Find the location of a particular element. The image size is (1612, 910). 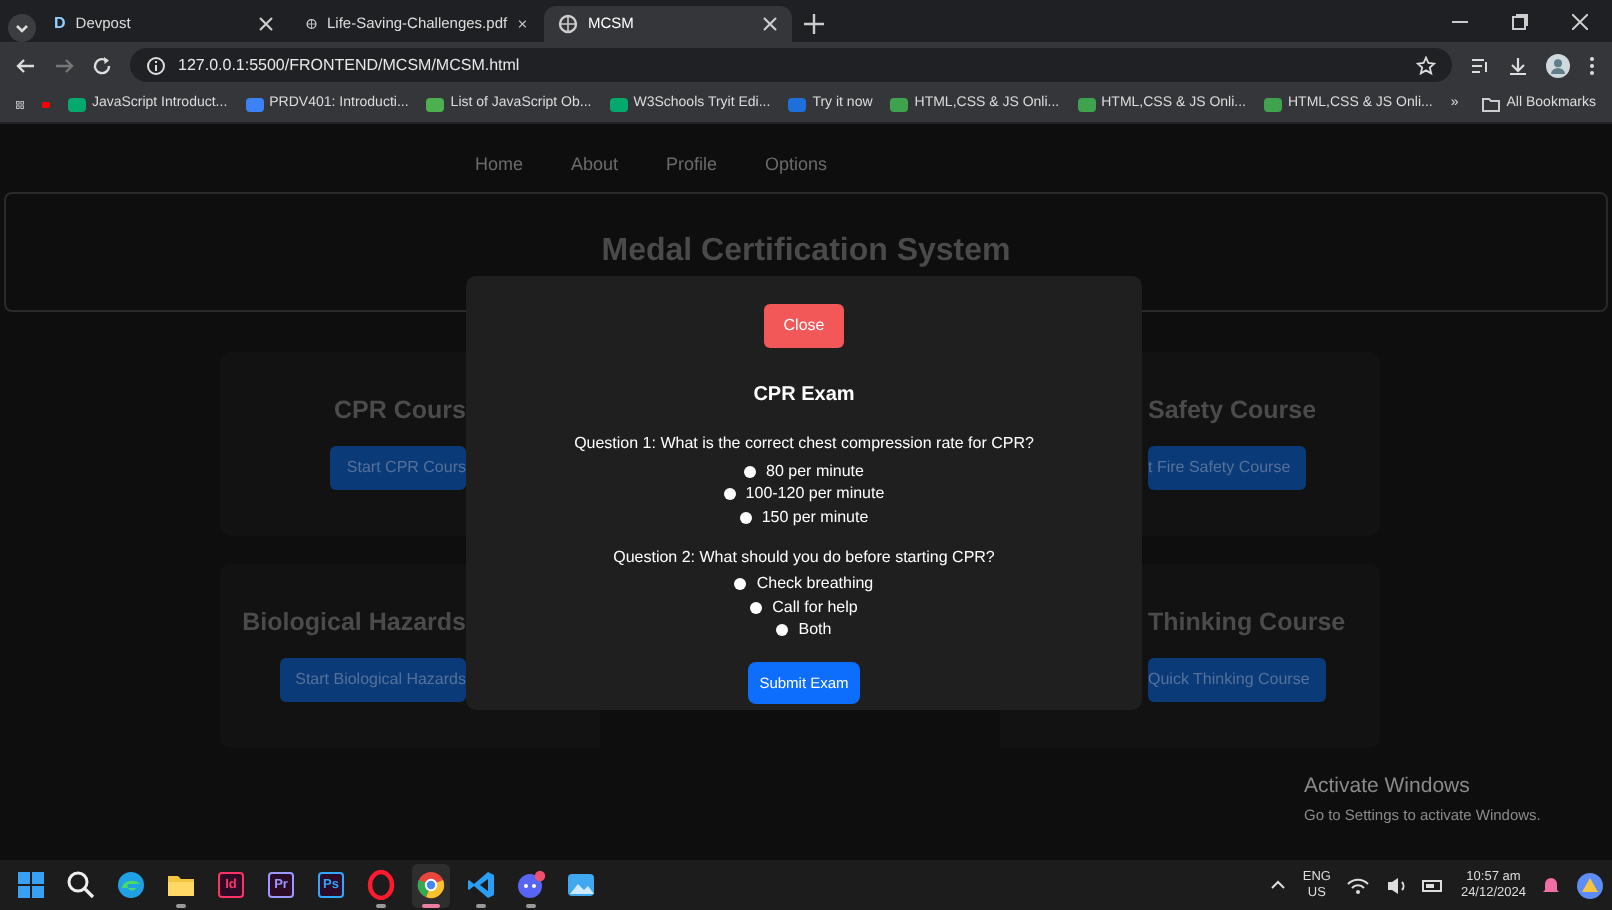

nav-link: Home is located at coordinates (498, 165).